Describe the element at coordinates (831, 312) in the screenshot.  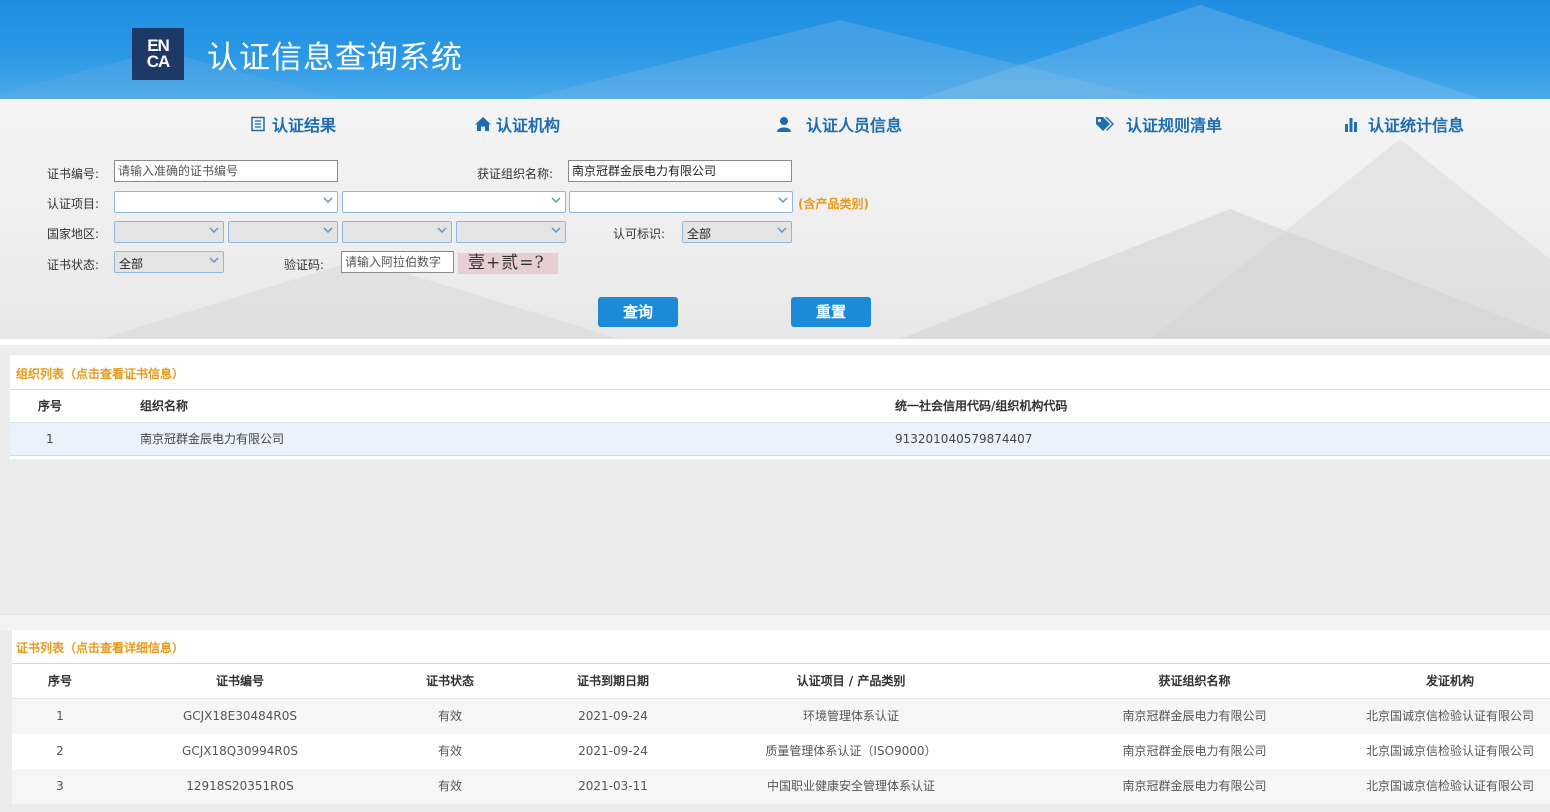
I see `reset-button: 重置` at that location.